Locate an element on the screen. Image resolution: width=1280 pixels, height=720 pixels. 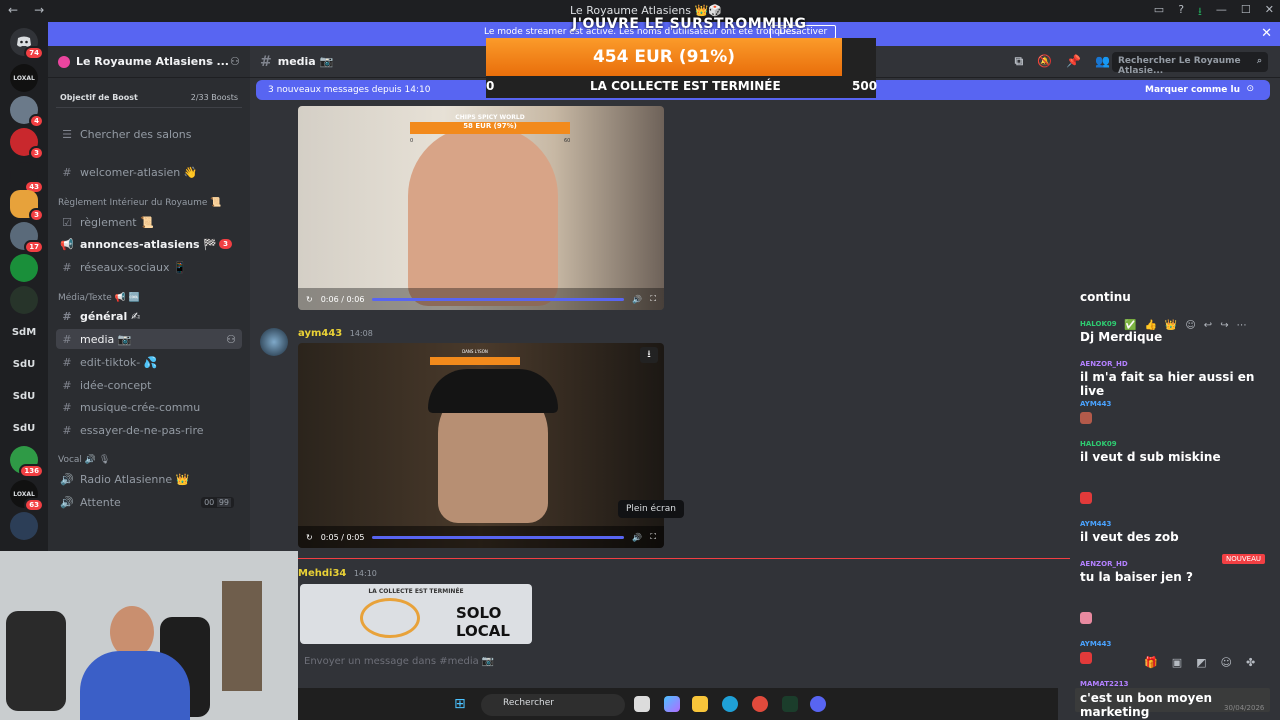
copilot-icon is located at coordinates (672, 704).